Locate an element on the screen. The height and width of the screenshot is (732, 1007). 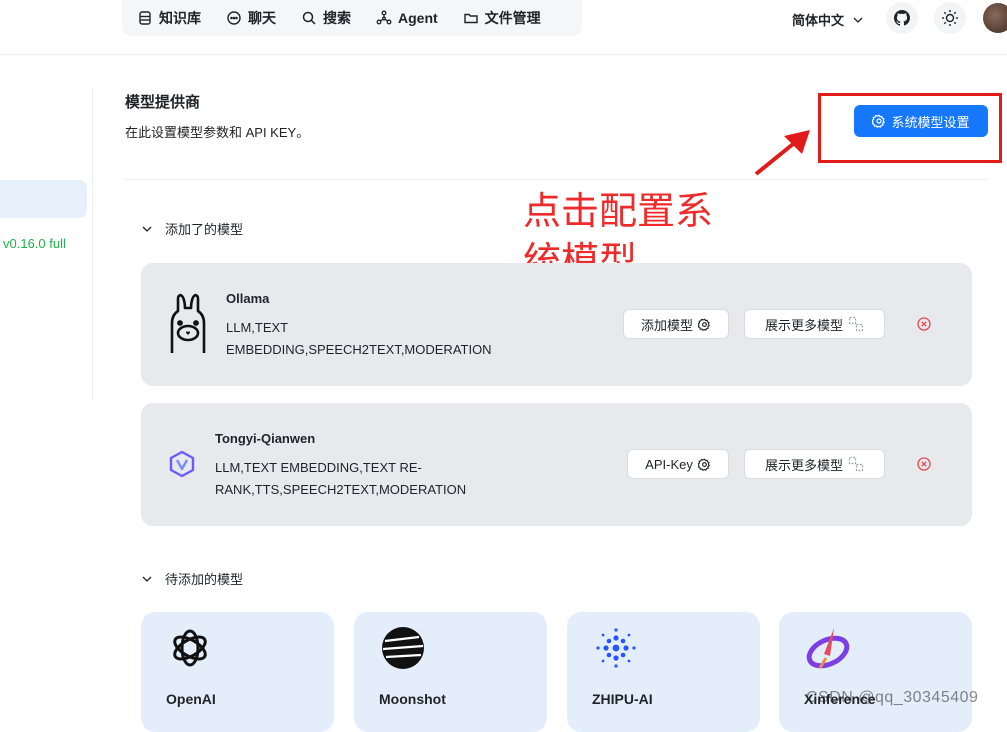
section-label: 待添加的模型 is located at coordinates (204, 579).